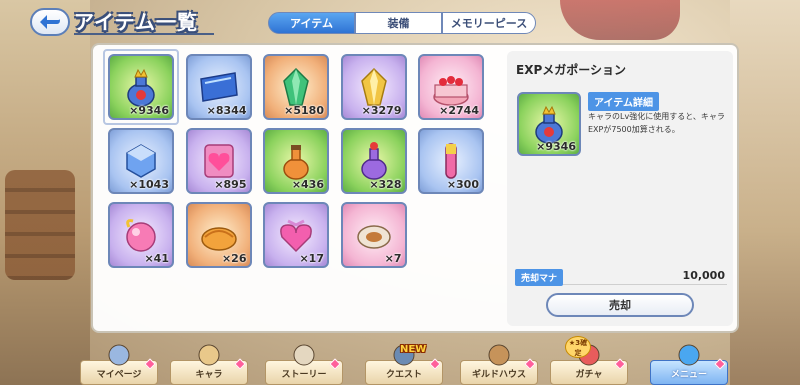 Image resolution: width=800 pixels, height=385 pixels. Describe the element at coordinates (149, 184) in the screenshot. I see `item-qty: ×1043` at that location.